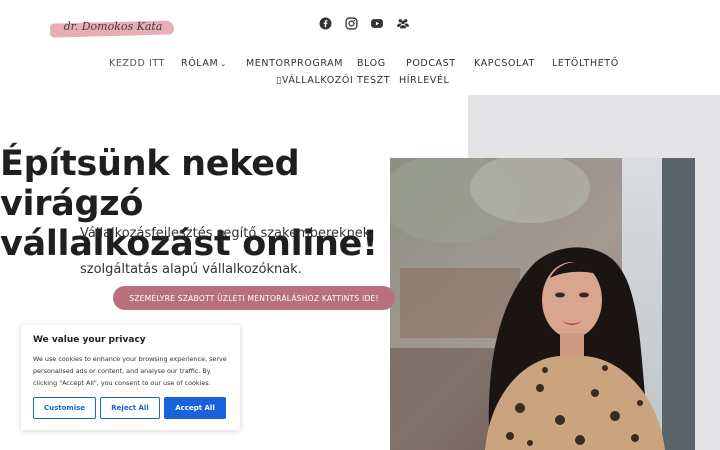 This screenshot has width=720, height=450. What do you see at coordinates (325, 23) in the screenshot?
I see `facebook-icon` at bounding box center [325, 23].